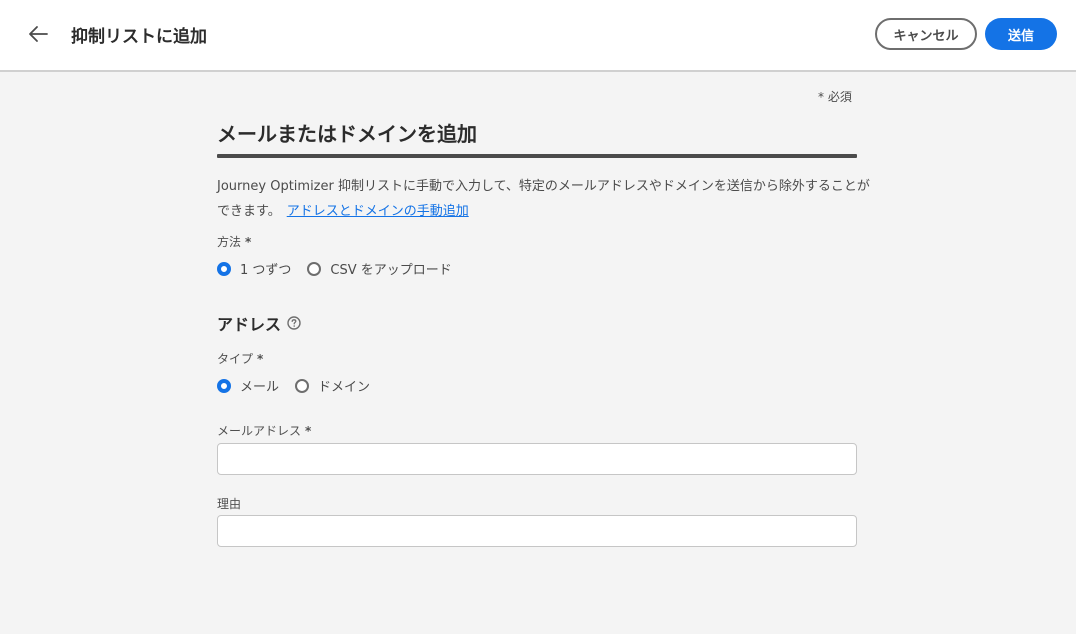 This screenshot has width=1076, height=634. I want to click on arrow-left-icon, so click(38, 34).